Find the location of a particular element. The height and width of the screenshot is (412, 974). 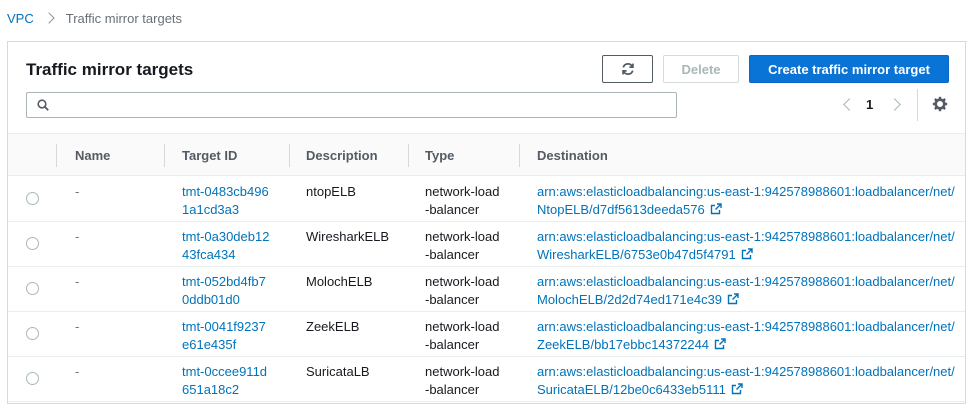

column-header-description: Description is located at coordinates (342, 155).